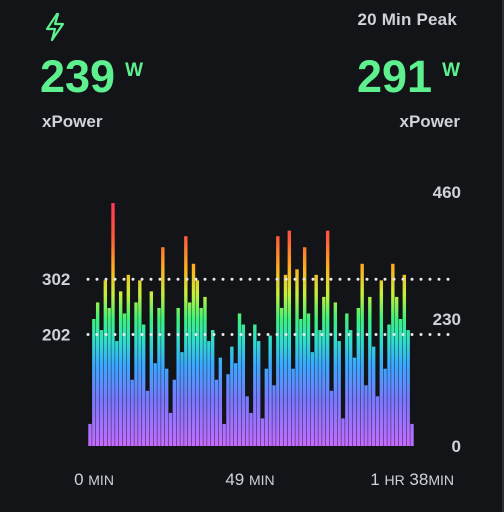 This screenshot has height=512, width=504. I want to click on current-xpower-value: 239, so click(78, 76).